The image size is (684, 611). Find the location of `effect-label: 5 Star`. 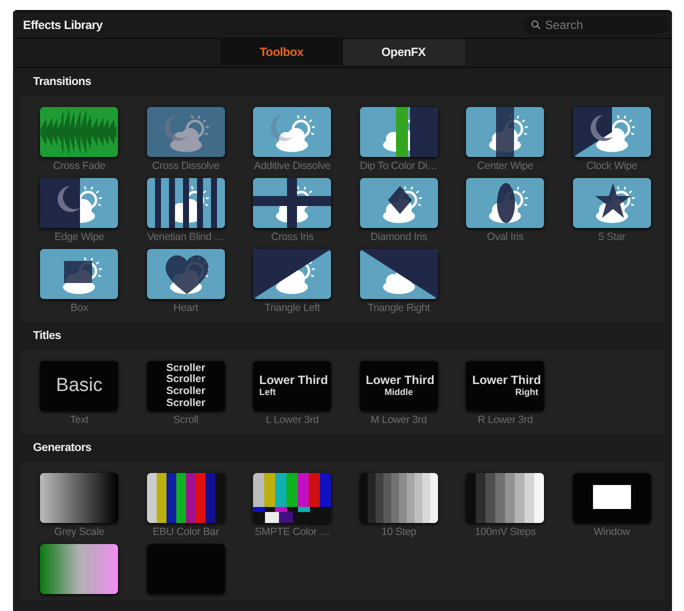

effect-label: 5 Star is located at coordinates (612, 238).